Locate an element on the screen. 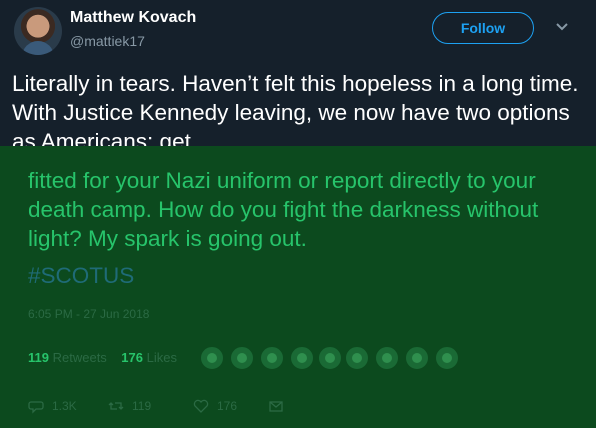 This screenshot has width=596, height=428. like-count: 176 is located at coordinates (227, 406).